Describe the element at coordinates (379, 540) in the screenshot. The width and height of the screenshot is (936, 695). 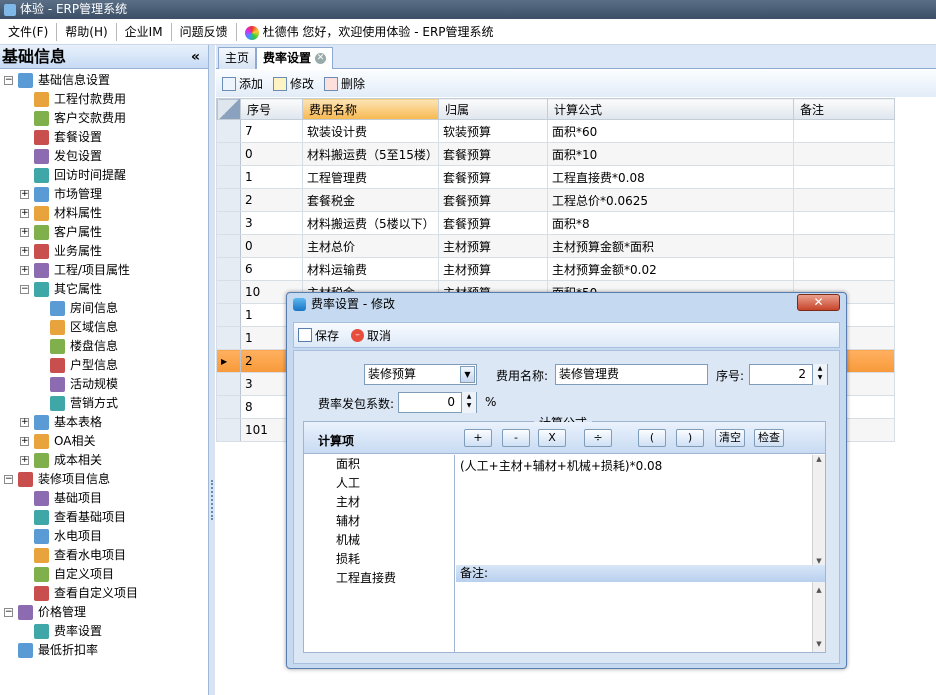
I see `calc-item: 机械` at that location.